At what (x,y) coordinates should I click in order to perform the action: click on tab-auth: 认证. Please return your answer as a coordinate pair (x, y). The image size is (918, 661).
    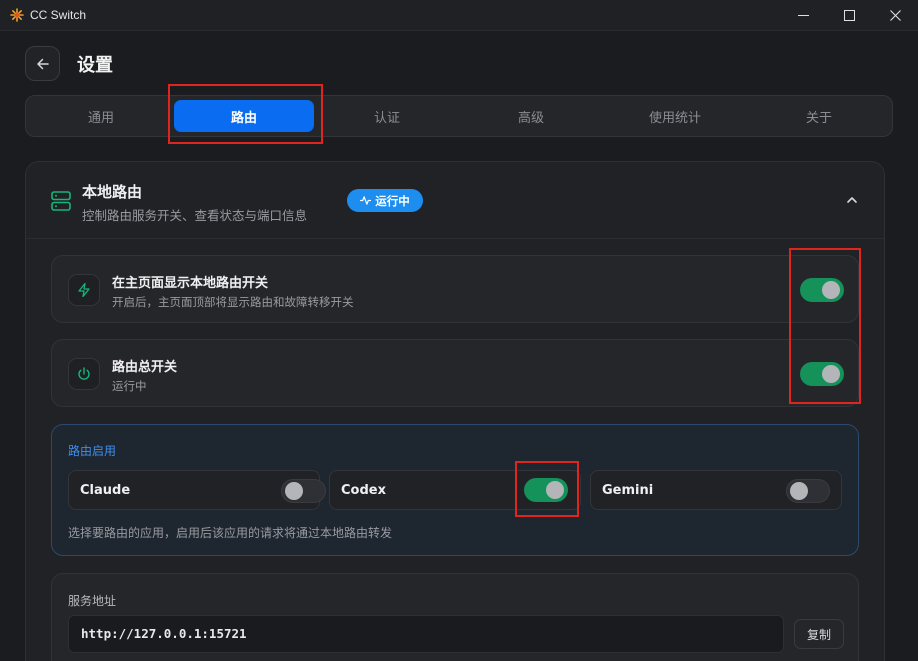
    Looking at the image, I should click on (387, 116).